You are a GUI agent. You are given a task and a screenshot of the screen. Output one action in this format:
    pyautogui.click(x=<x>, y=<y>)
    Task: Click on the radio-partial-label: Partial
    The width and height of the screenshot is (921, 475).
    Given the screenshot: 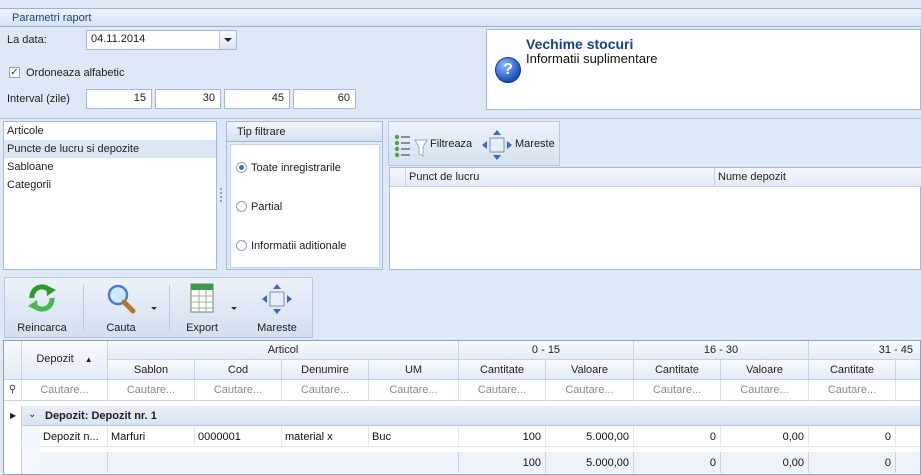 What is the action you would take?
    pyautogui.click(x=266, y=207)
    